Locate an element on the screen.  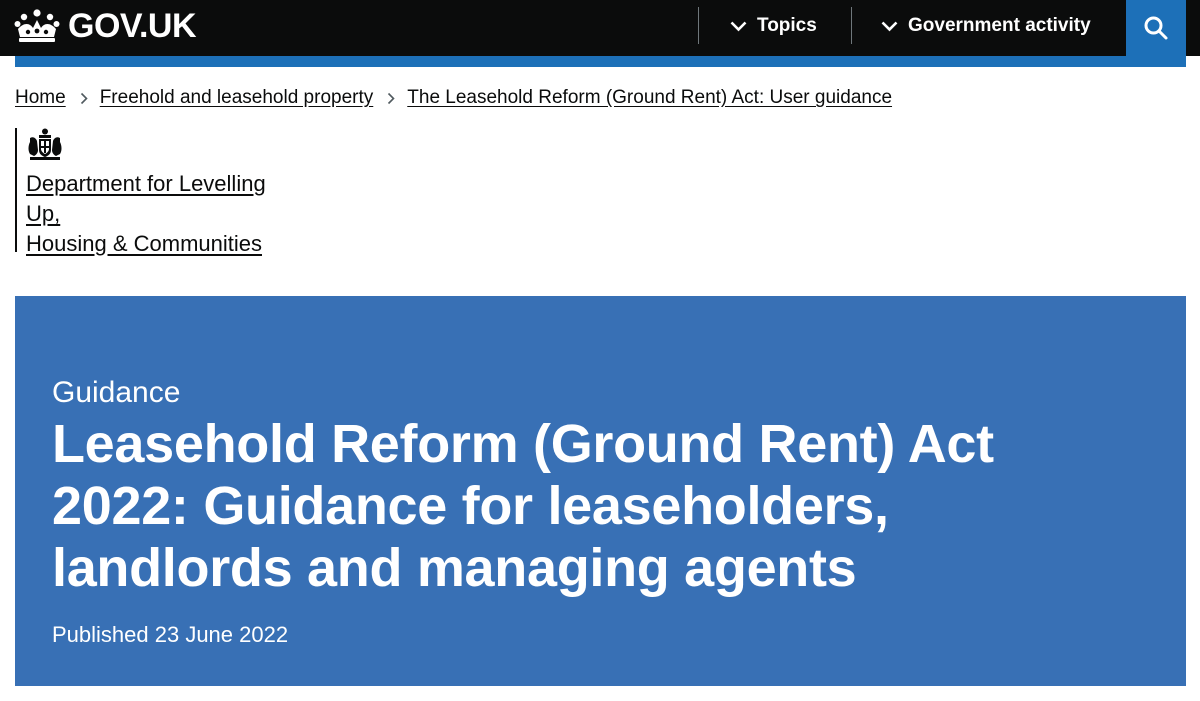
govuk-logo-link: GOV.UK is located at coordinates (105, 26).